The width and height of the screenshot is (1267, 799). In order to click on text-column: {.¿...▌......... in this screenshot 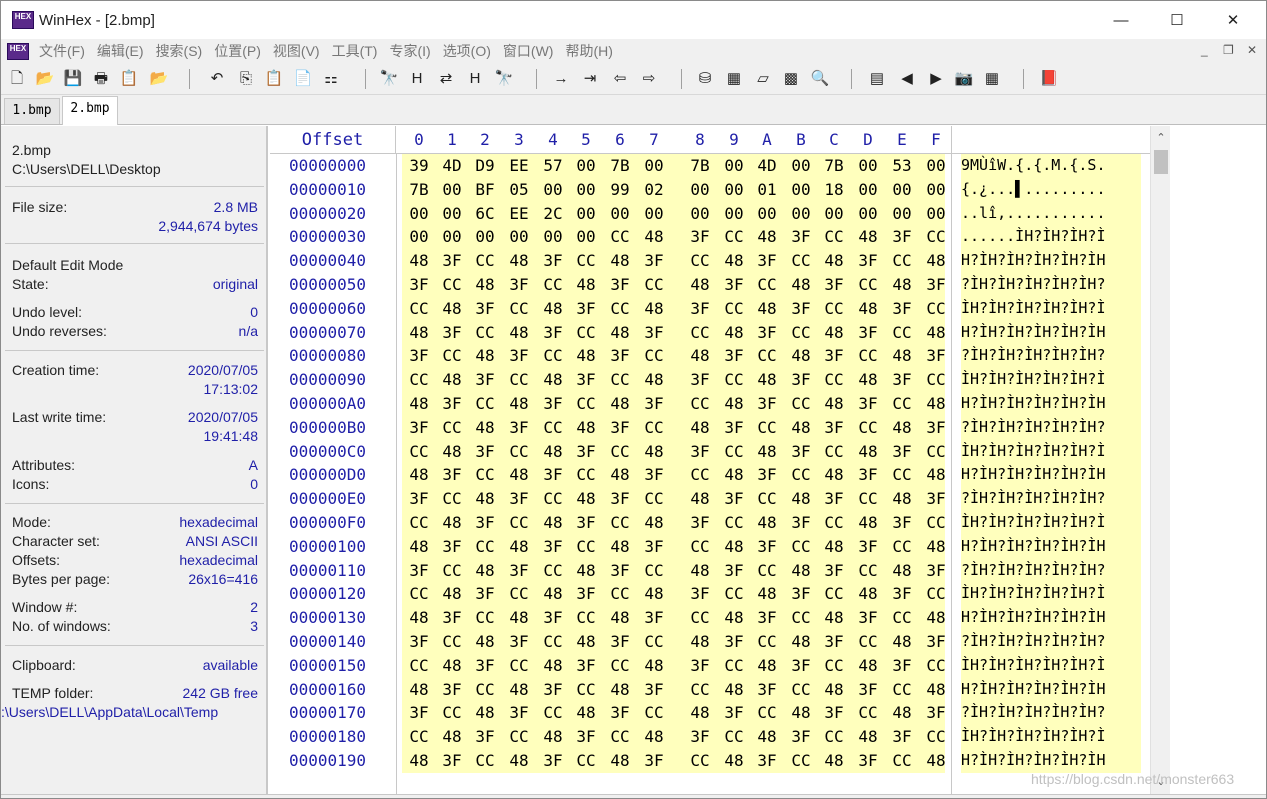, I will do `click(1051, 189)`.